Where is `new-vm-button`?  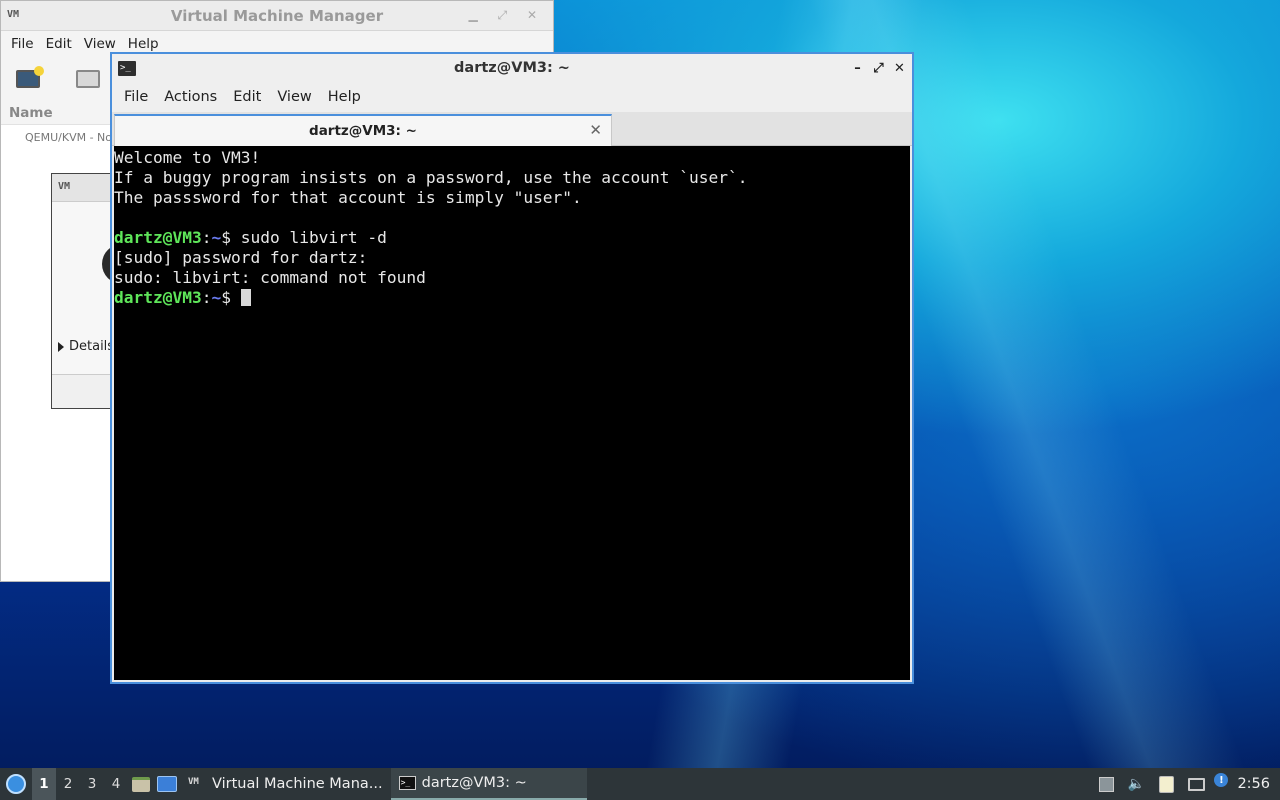
new-vm-button is located at coordinates (28, 79).